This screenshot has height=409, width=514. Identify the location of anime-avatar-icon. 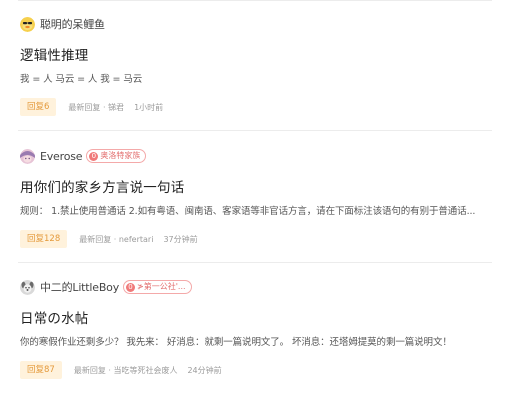
(27, 156).